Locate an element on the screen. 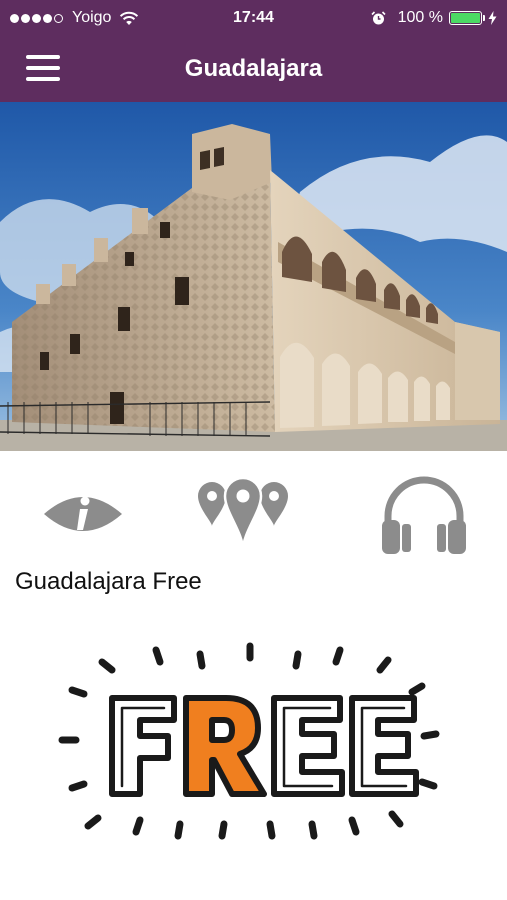 This screenshot has height=900, width=507. item-title: Guadalajara Free is located at coordinates (108, 581).